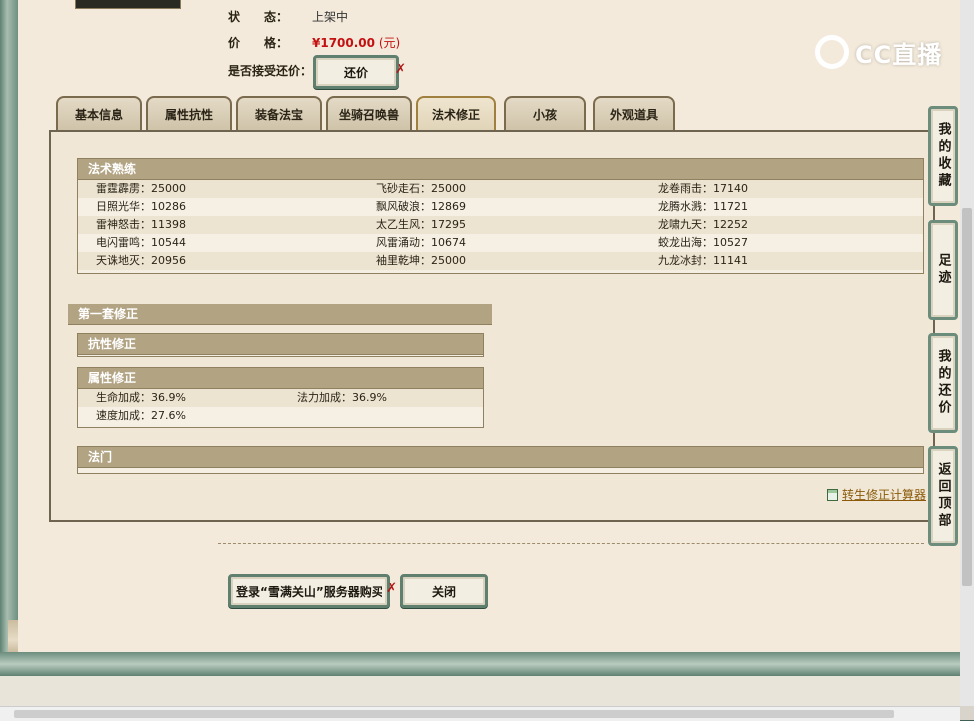  What do you see at coordinates (369, 113) in the screenshot?
I see `tab-mount-summon: 坐骑召唤兽` at bounding box center [369, 113].